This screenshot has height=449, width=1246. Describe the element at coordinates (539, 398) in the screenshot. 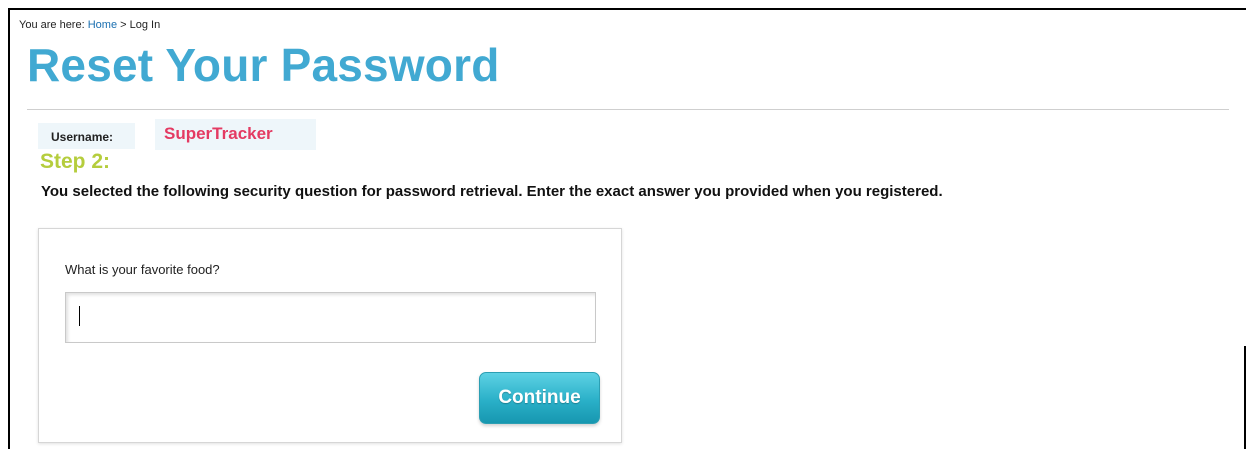

I see `continue-button: Continue` at that location.